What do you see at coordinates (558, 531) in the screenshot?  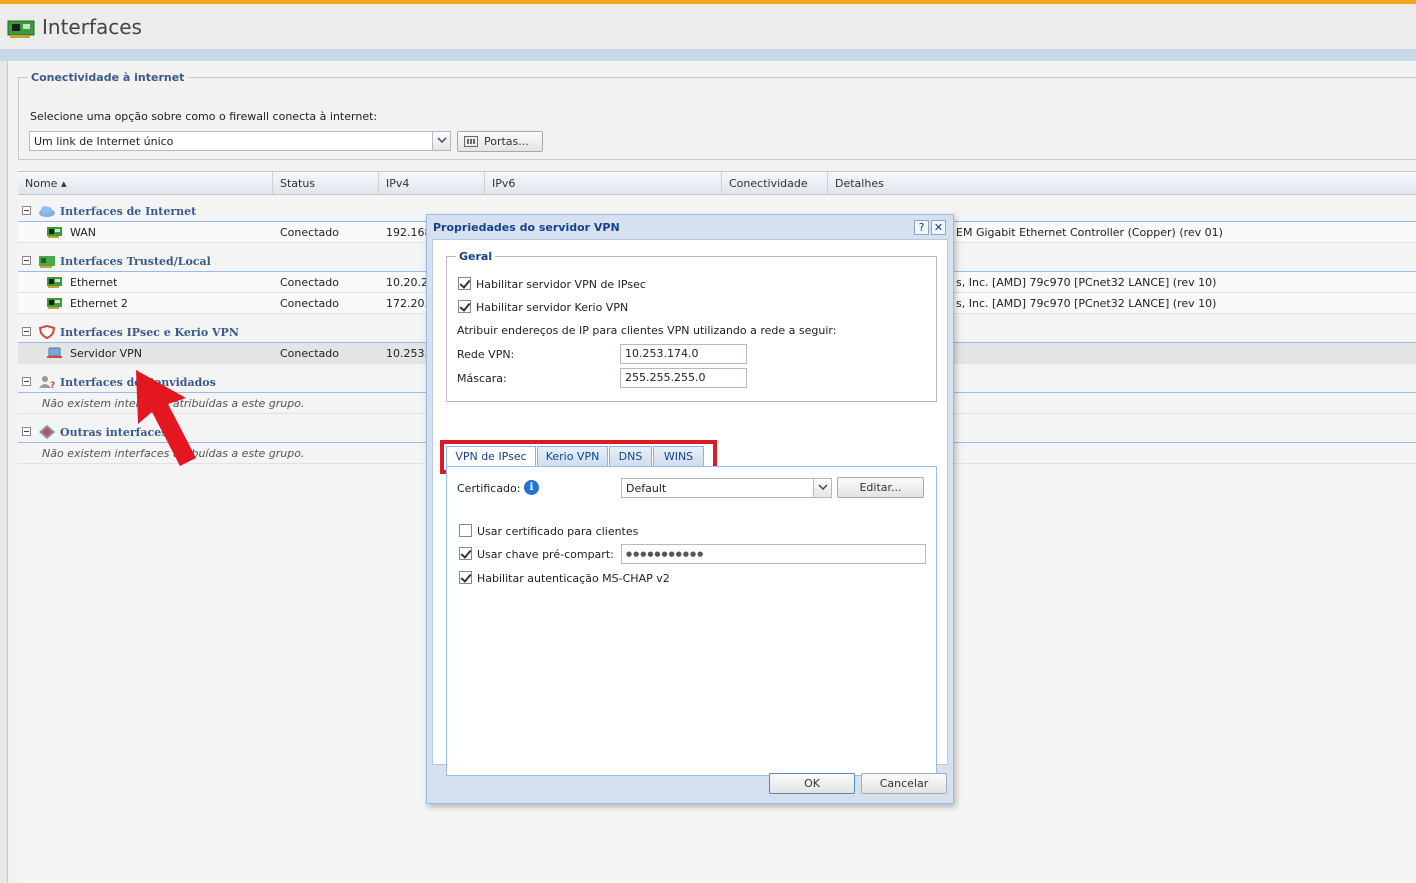 I see `use-client-cert-label: Usar certificado para clientes` at bounding box center [558, 531].